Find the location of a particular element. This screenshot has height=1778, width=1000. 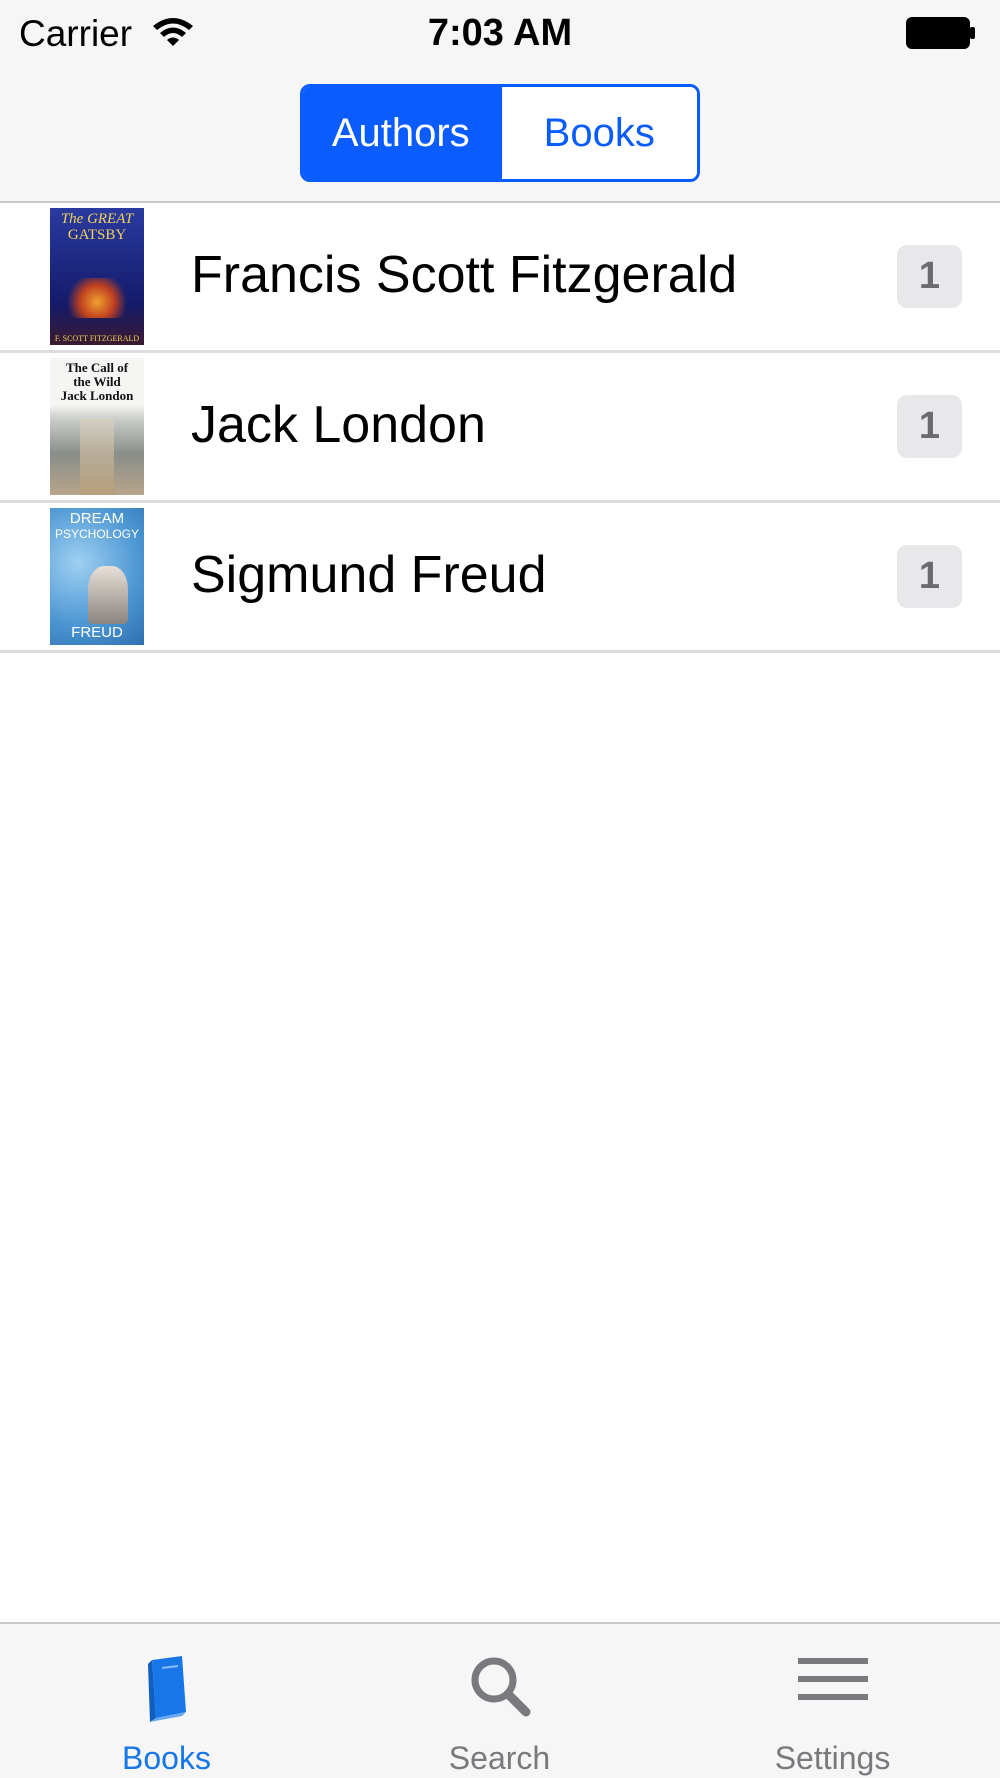

book-cover-image: The Call of the Wild Jack London is located at coordinates (97, 426).